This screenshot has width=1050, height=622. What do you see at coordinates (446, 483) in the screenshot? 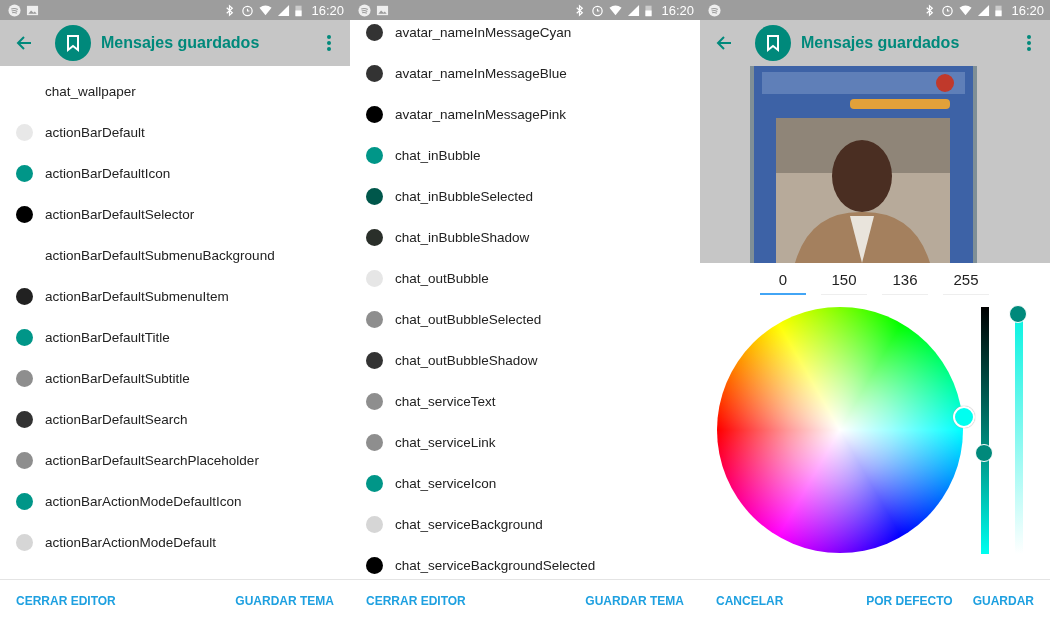
I see `theme-key-label: chat_serviceIcon` at bounding box center [446, 483].